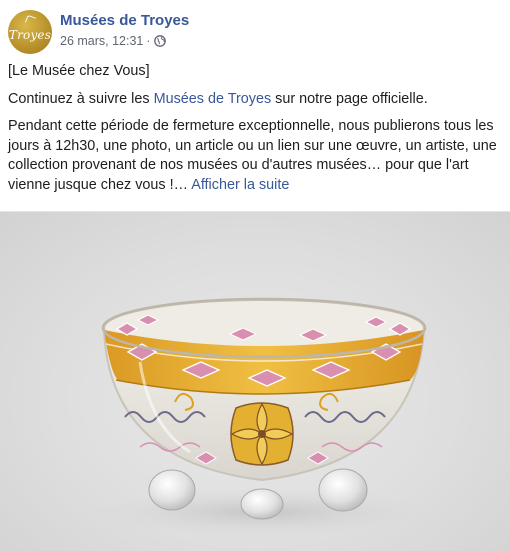  I want to click on post-line-2-suffix: sur notre page officielle., so click(349, 98).